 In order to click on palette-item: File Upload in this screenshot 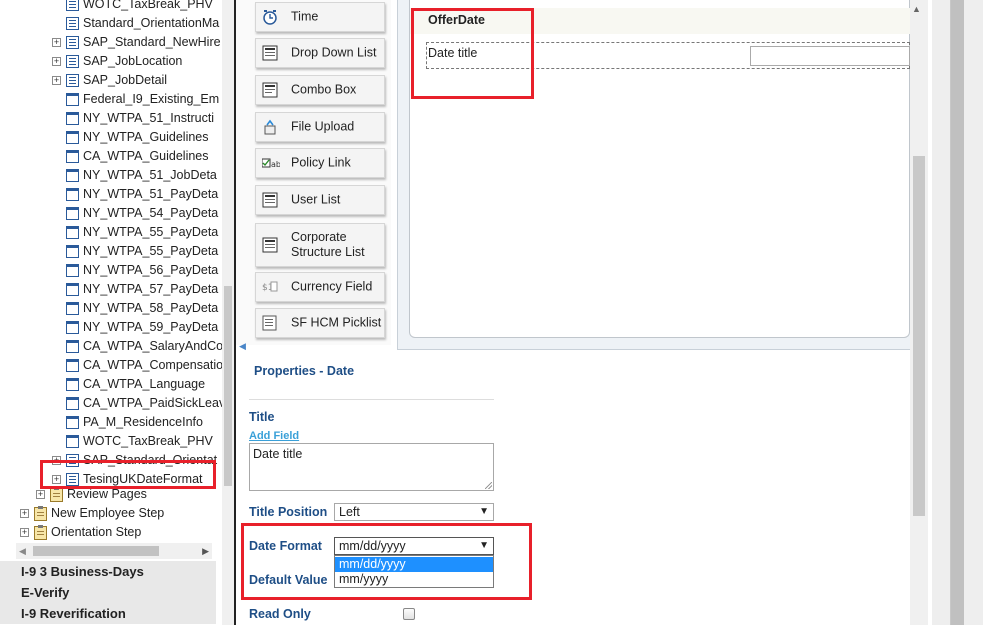, I will do `click(320, 127)`.